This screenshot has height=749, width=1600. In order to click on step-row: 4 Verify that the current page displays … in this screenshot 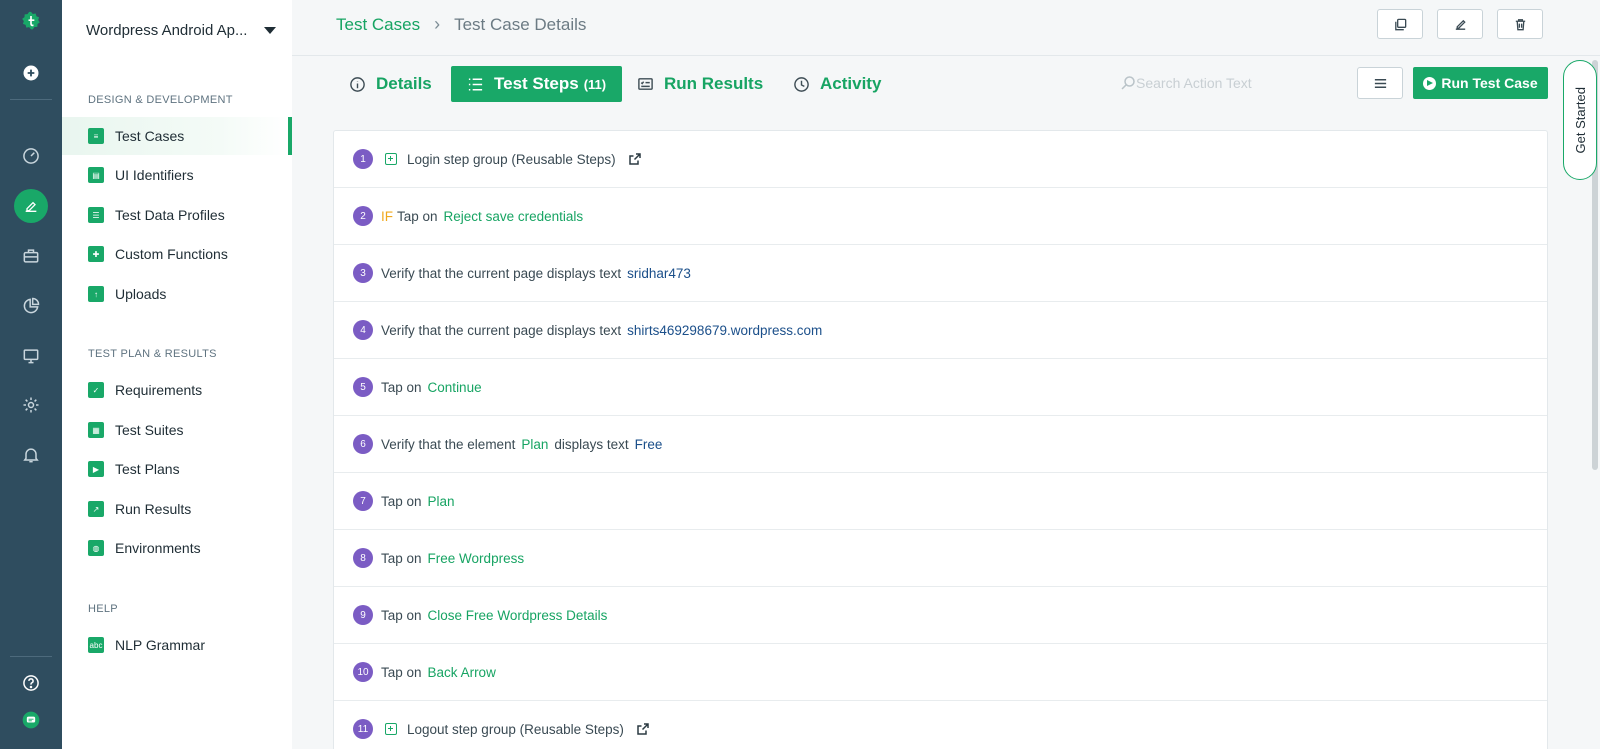, I will do `click(940, 330)`.